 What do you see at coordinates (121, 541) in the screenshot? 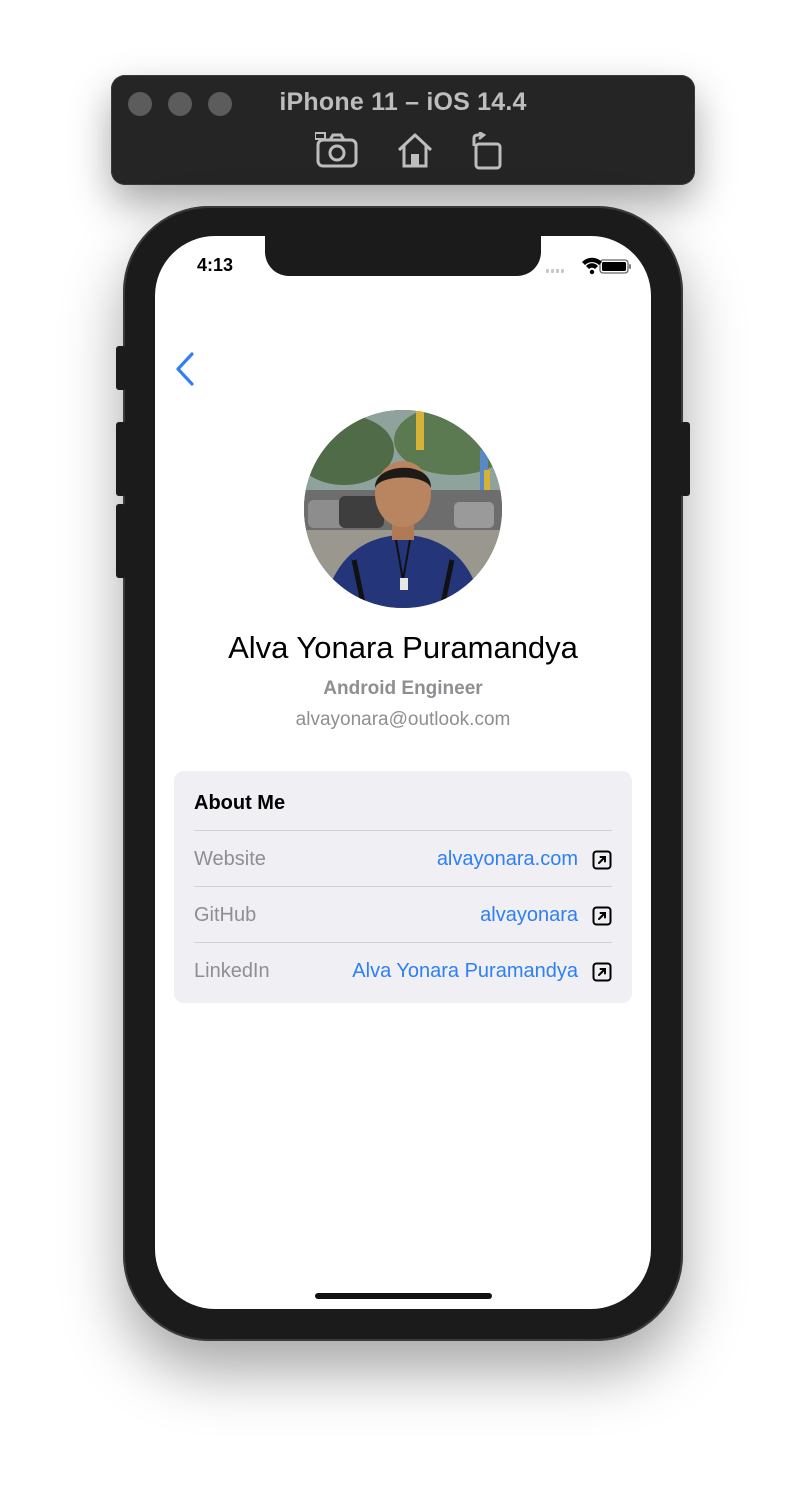
I see `volume-down-button` at bounding box center [121, 541].